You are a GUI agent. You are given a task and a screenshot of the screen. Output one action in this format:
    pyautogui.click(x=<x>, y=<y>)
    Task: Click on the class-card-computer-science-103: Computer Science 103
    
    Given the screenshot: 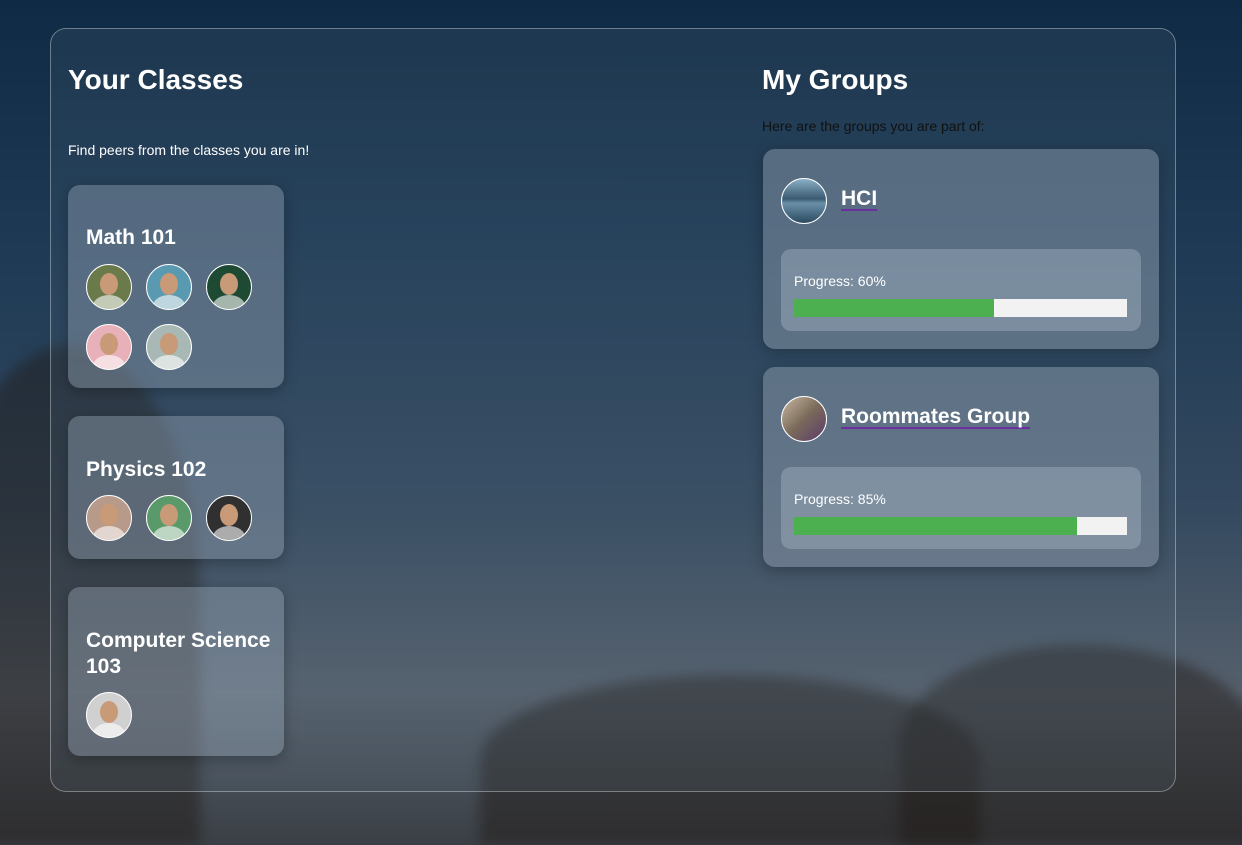 What is the action you would take?
    pyautogui.click(x=176, y=671)
    